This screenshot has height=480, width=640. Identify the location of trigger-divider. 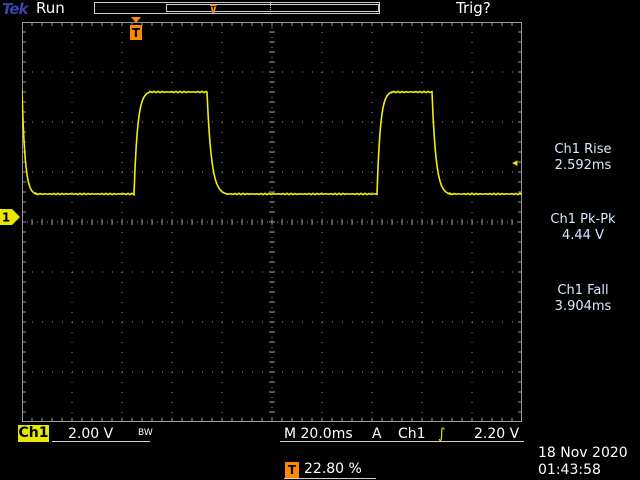
(402, 441).